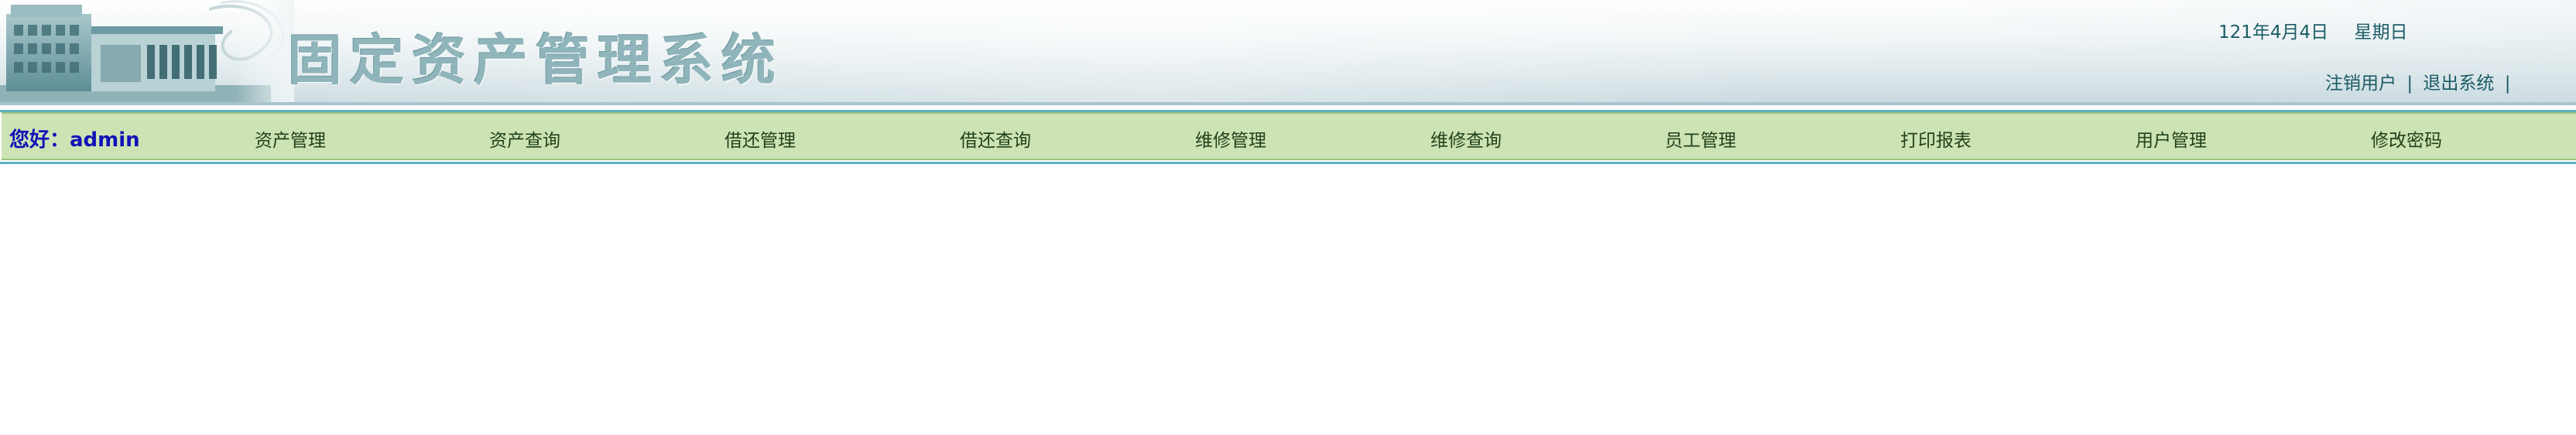 Image resolution: width=2576 pixels, height=435 pixels. I want to click on exit-system-link: 退出系统, so click(2458, 84).